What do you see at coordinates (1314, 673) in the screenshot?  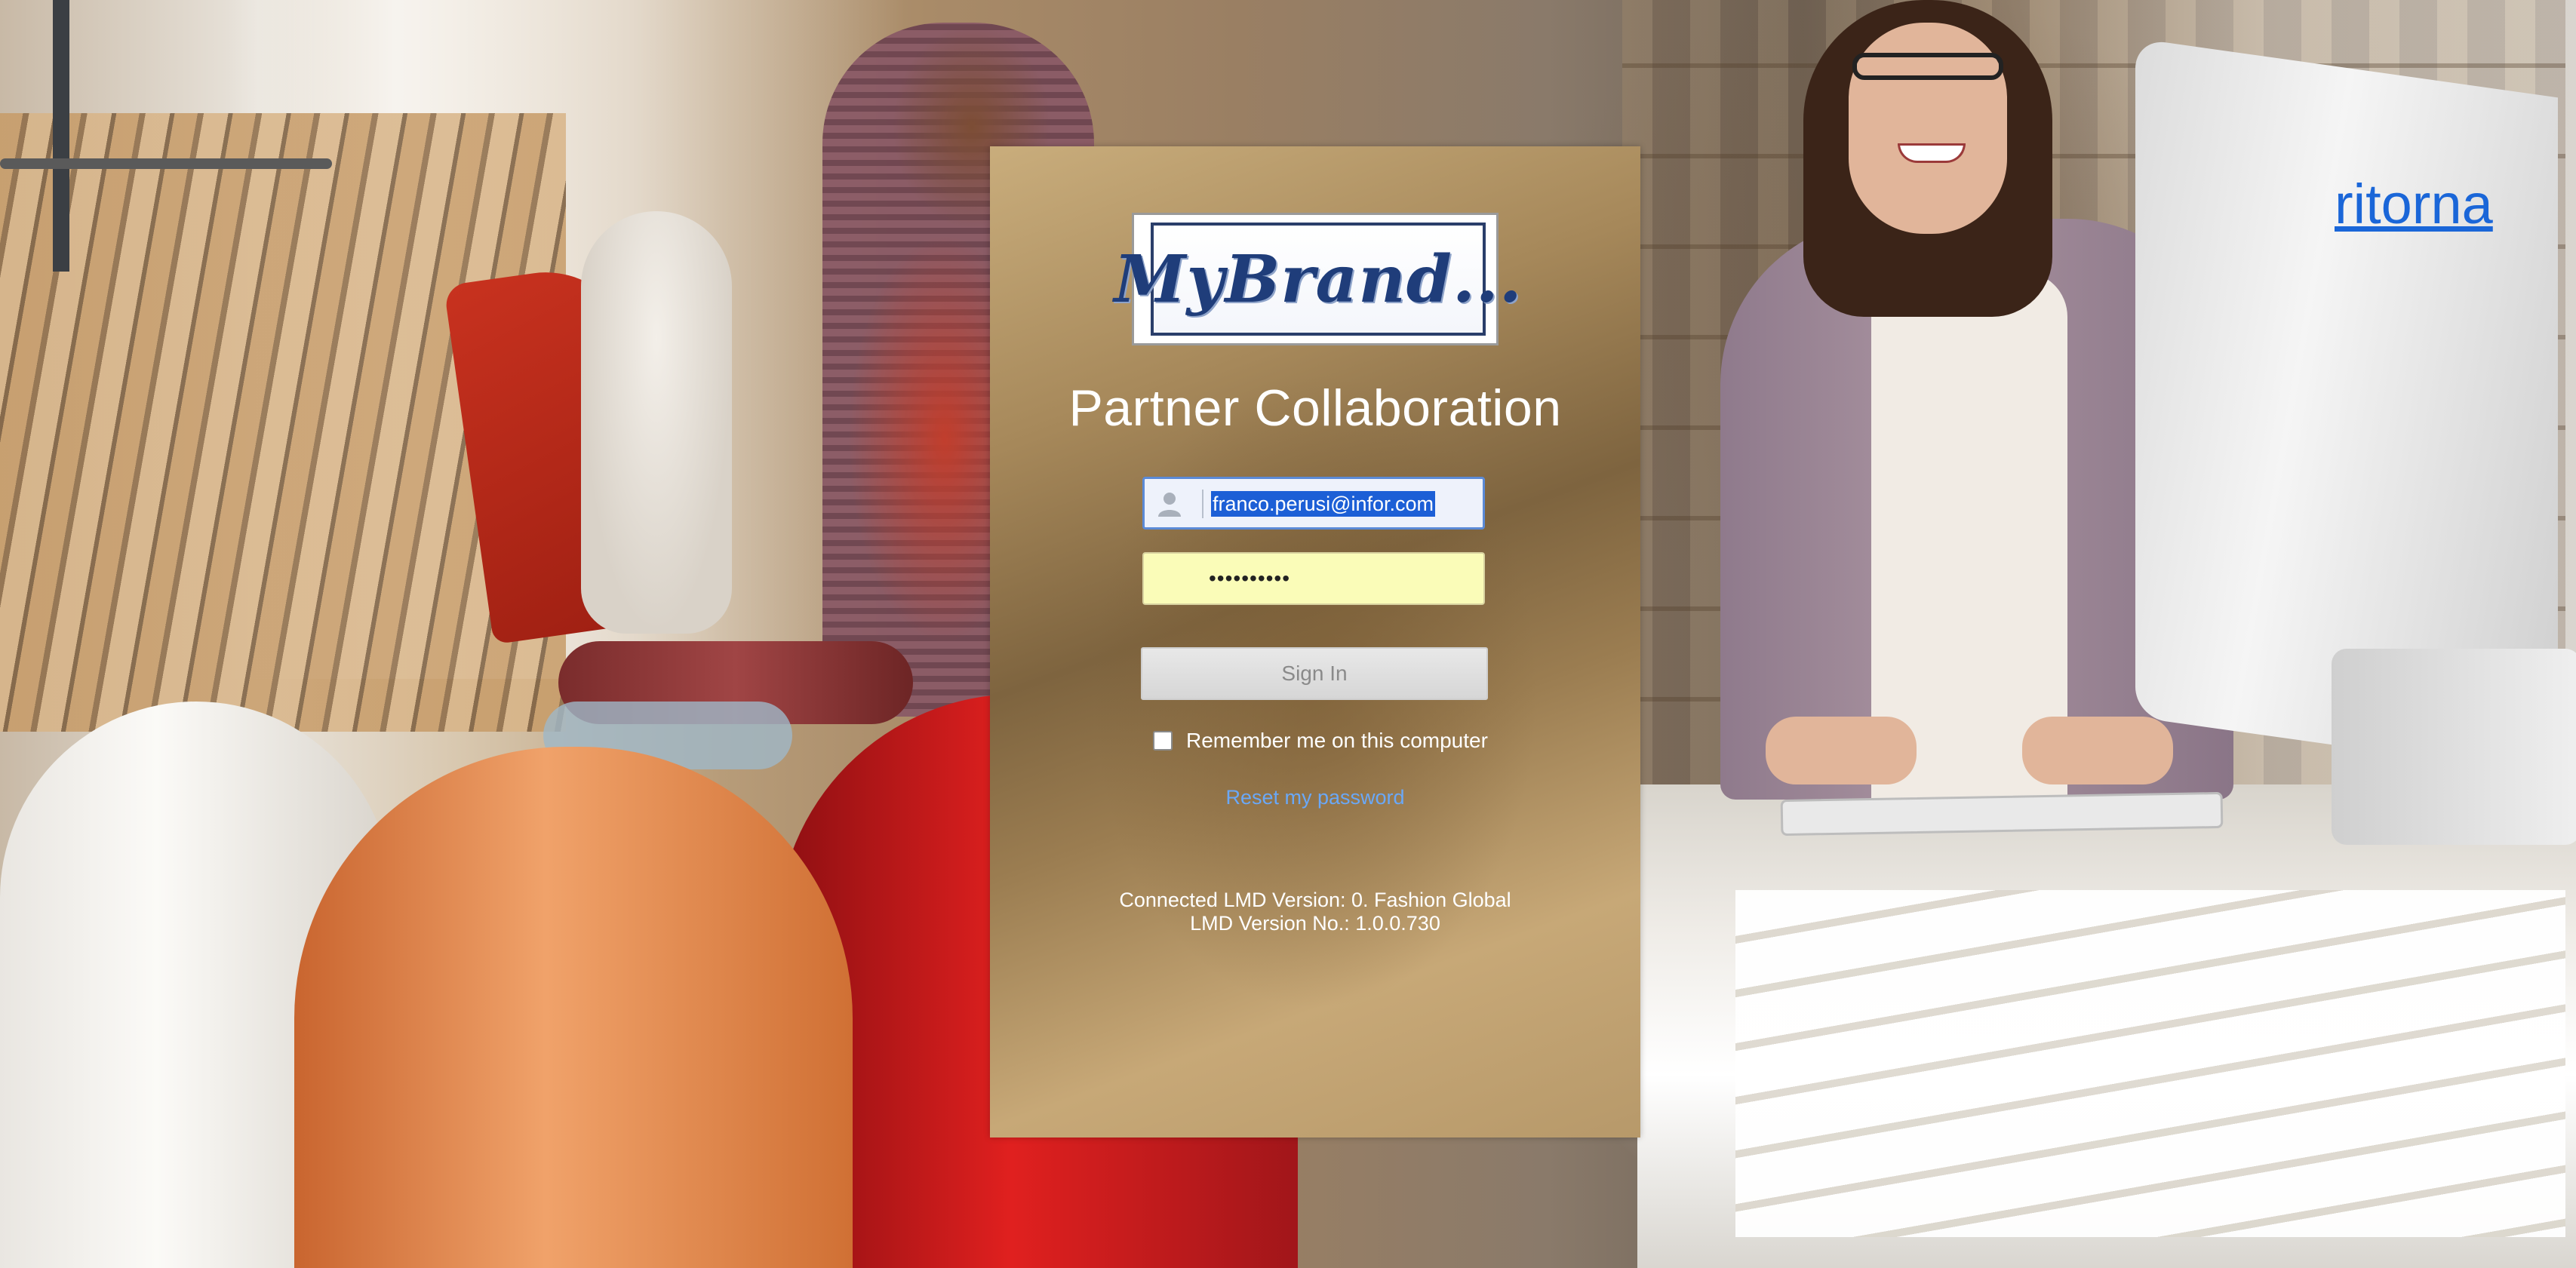 I see `sign-in-button: Sign In` at bounding box center [1314, 673].